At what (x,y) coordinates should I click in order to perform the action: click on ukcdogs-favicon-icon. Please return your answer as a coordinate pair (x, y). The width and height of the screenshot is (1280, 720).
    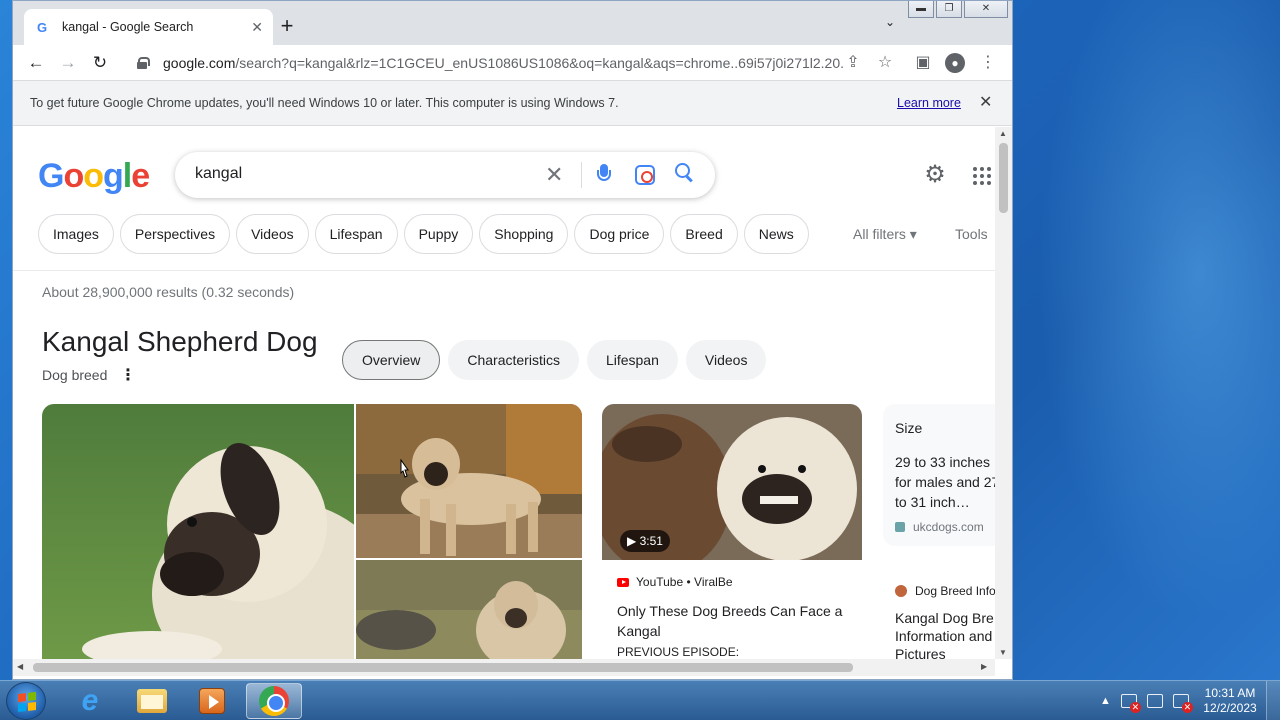
    Looking at the image, I should click on (900, 527).